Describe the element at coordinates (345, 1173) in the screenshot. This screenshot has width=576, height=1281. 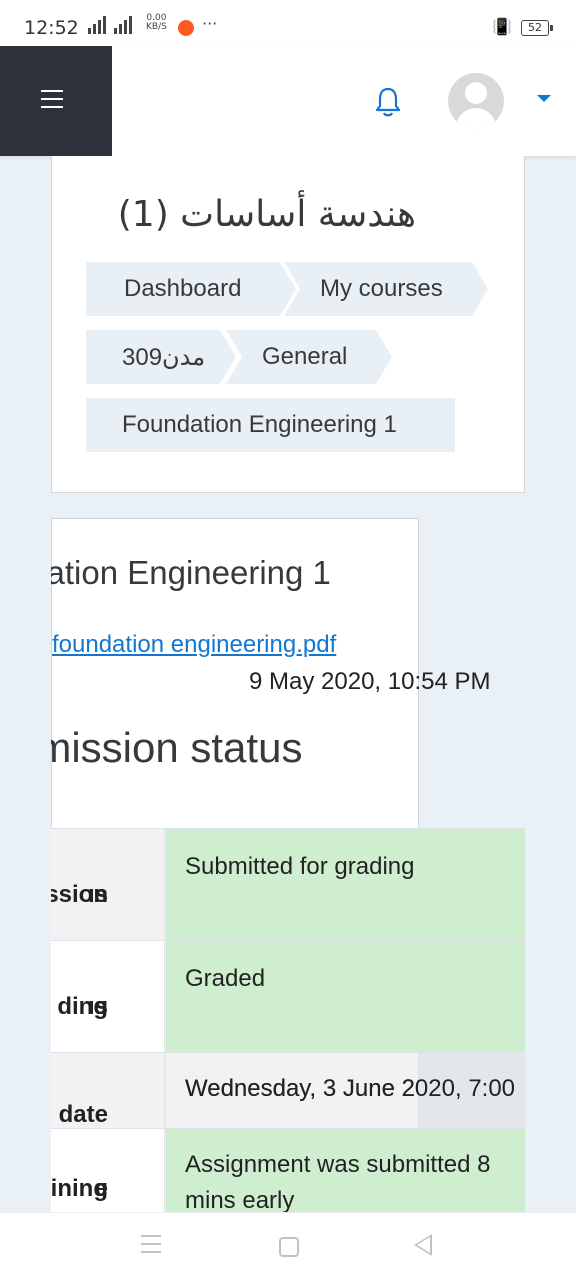
I see `row-value: Assignment was submitted 8 mins early` at that location.